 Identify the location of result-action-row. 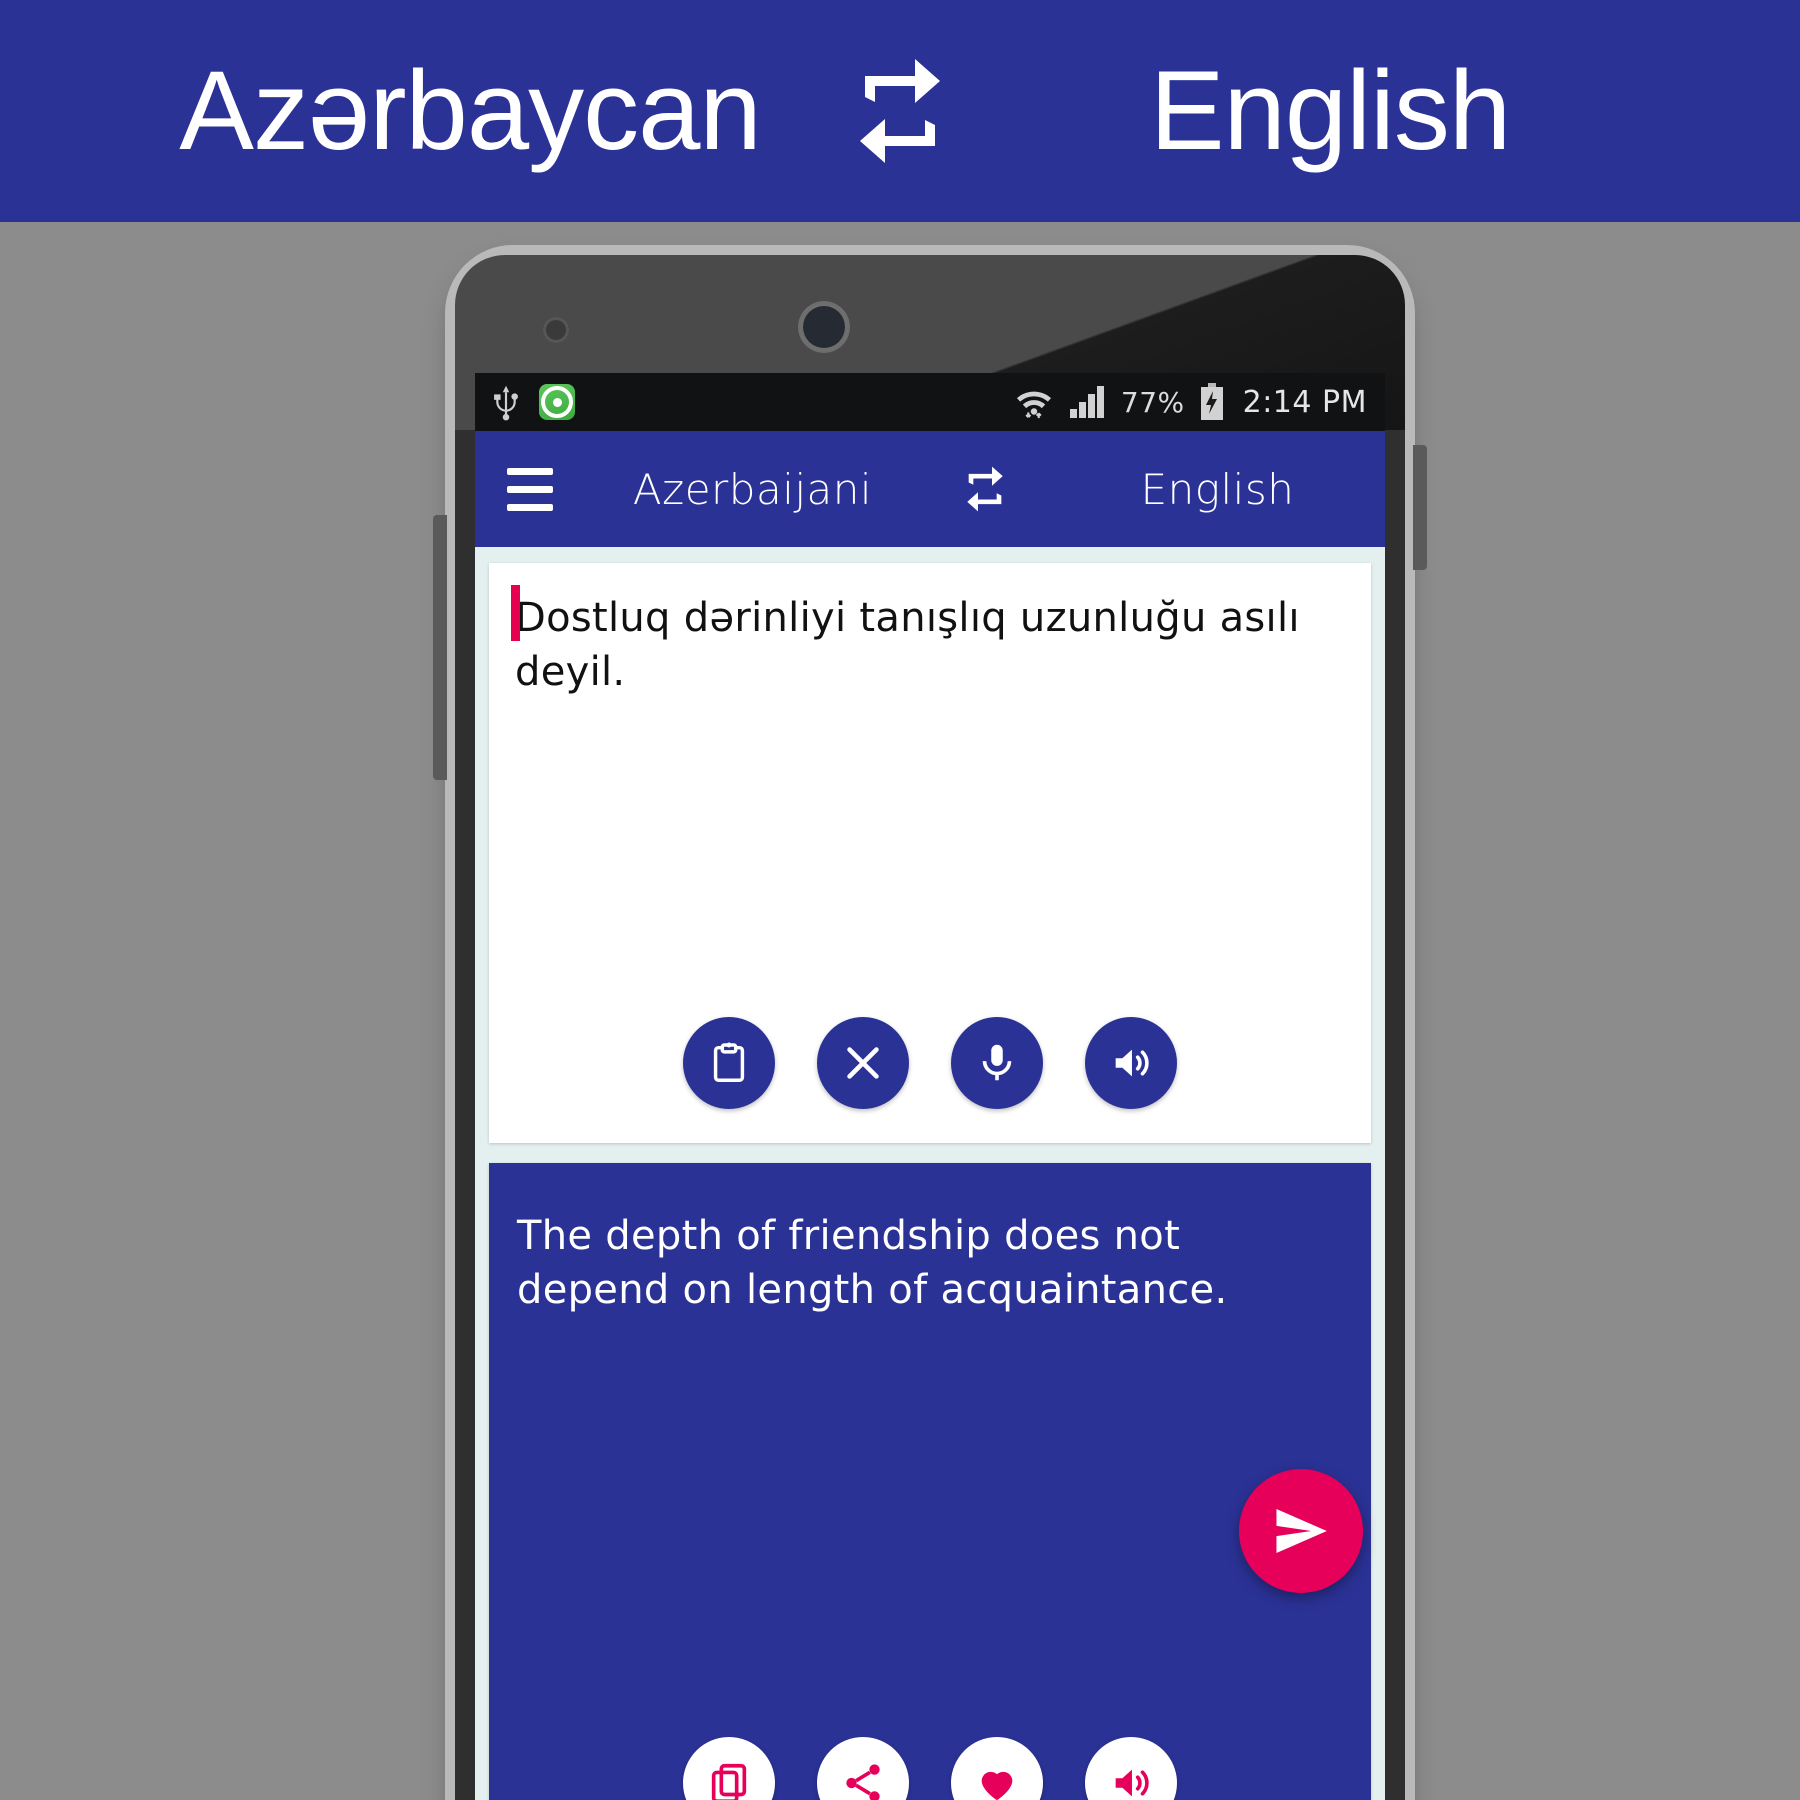
(930, 1768).